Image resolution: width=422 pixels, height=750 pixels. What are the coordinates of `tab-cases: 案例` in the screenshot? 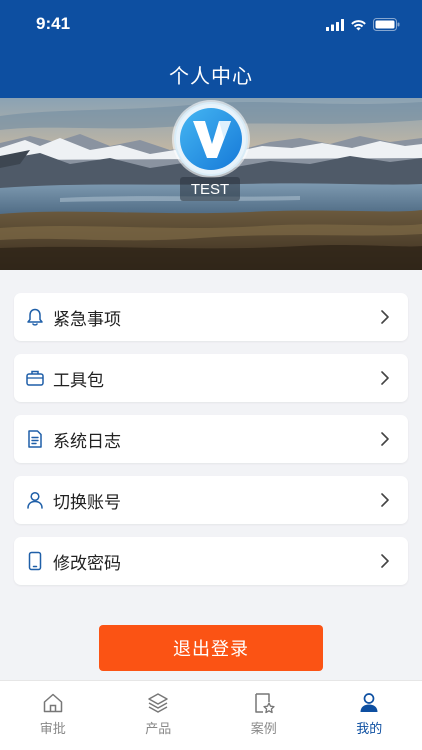 It's located at (264, 715).